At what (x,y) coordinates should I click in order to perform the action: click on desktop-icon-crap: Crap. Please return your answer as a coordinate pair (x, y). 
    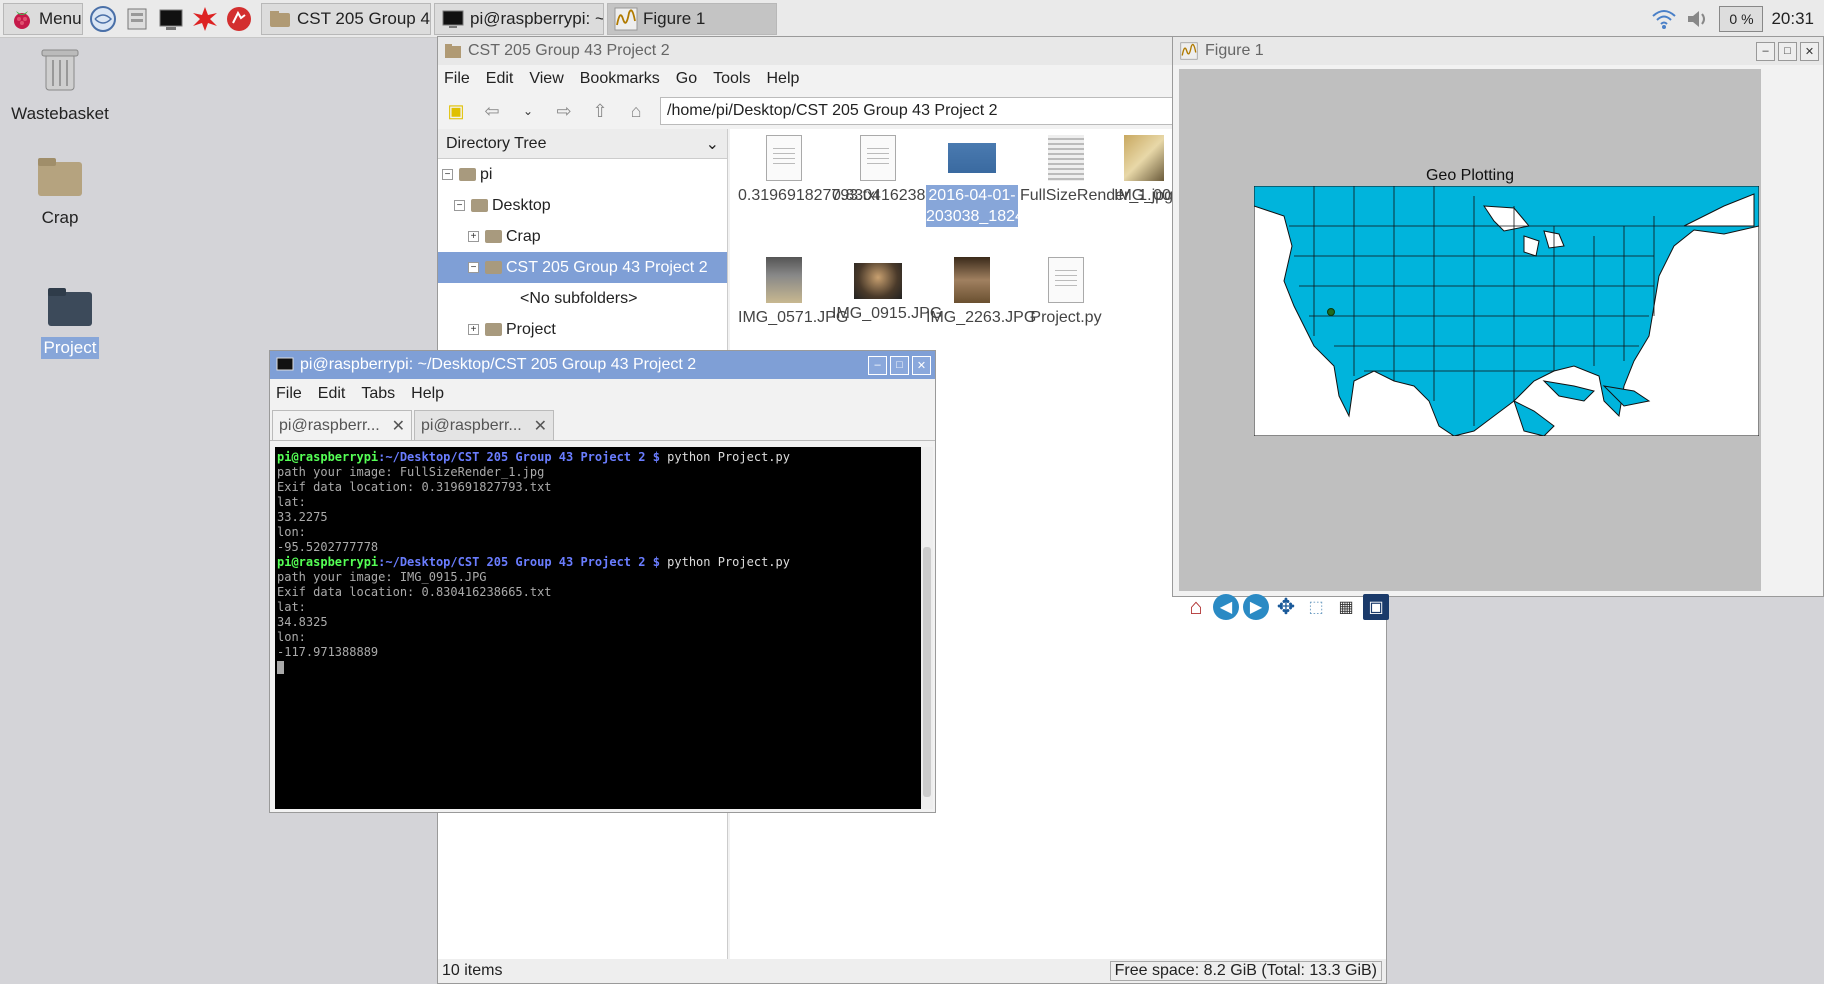
    Looking at the image, I should click on (60, 191).